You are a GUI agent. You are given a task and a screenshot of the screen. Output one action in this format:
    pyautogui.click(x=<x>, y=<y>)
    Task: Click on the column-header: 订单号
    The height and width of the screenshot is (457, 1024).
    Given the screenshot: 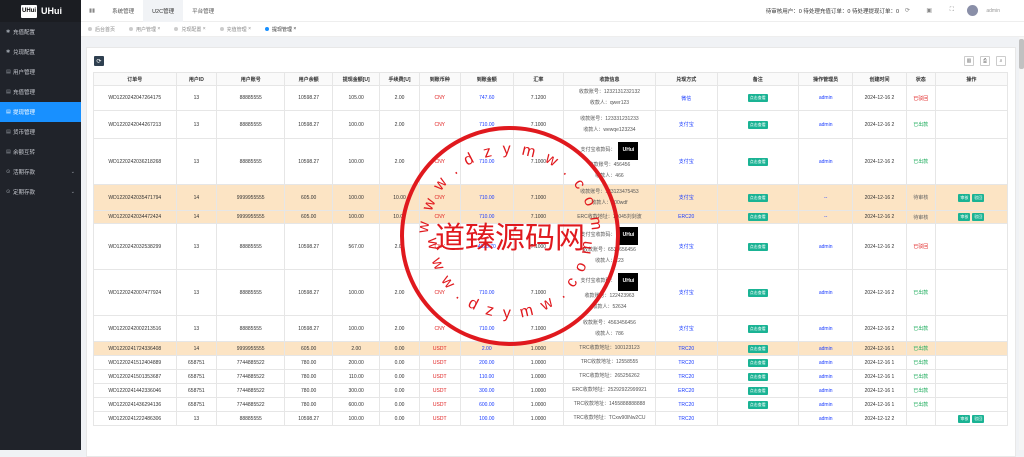 What is the action you would take?
    pyautogui.click(x=135, y=79)
    